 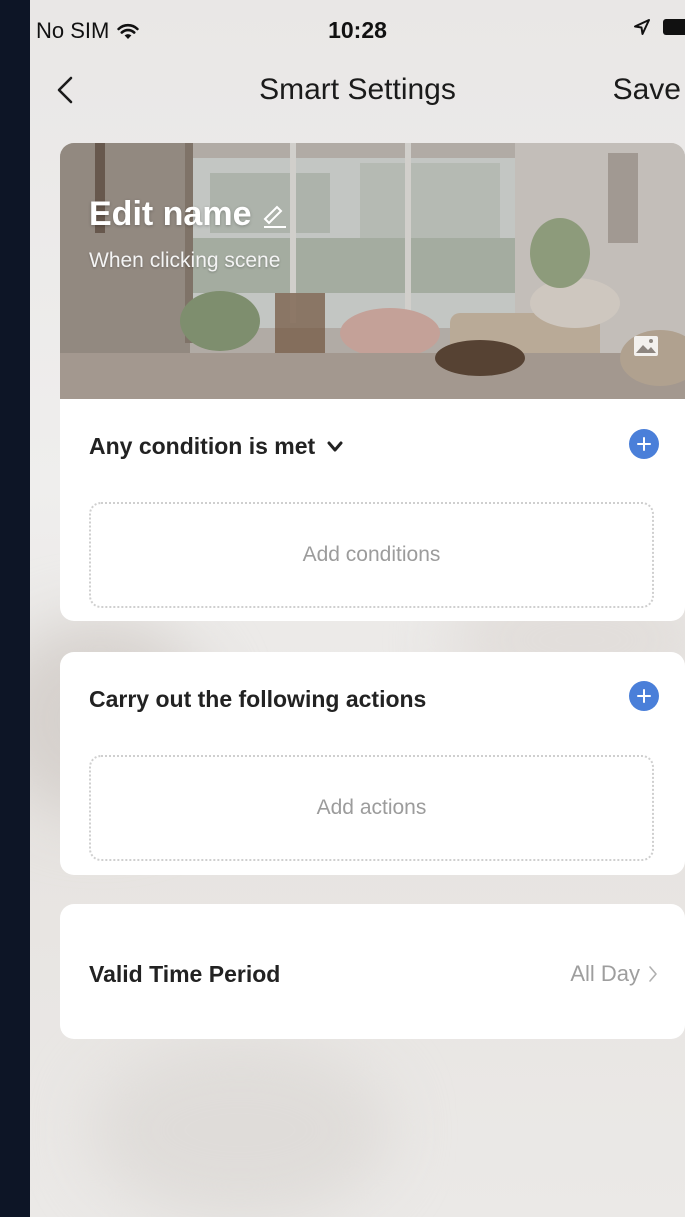 I want to click on save-button: Save, so click(x=647, y=90).